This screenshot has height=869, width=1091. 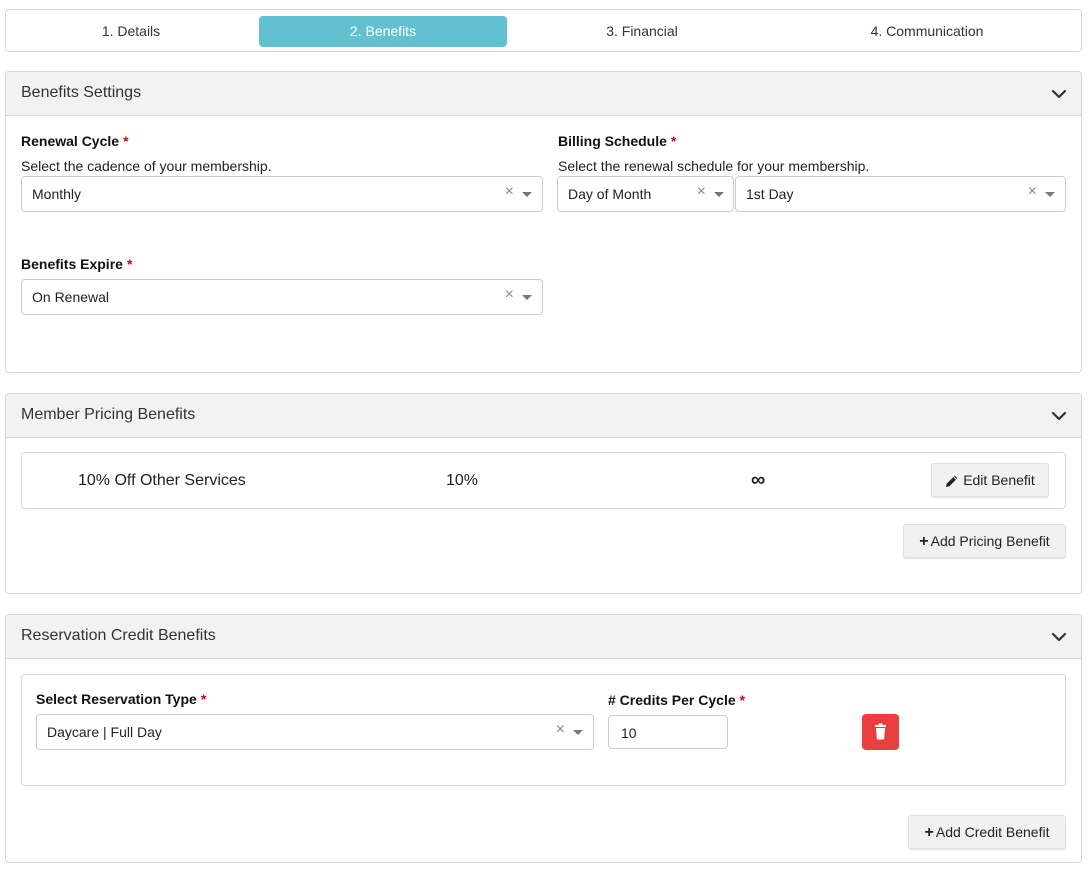 I want to click on billing-schedule-label: Billing Schedule *, so click(x=617, y=141).